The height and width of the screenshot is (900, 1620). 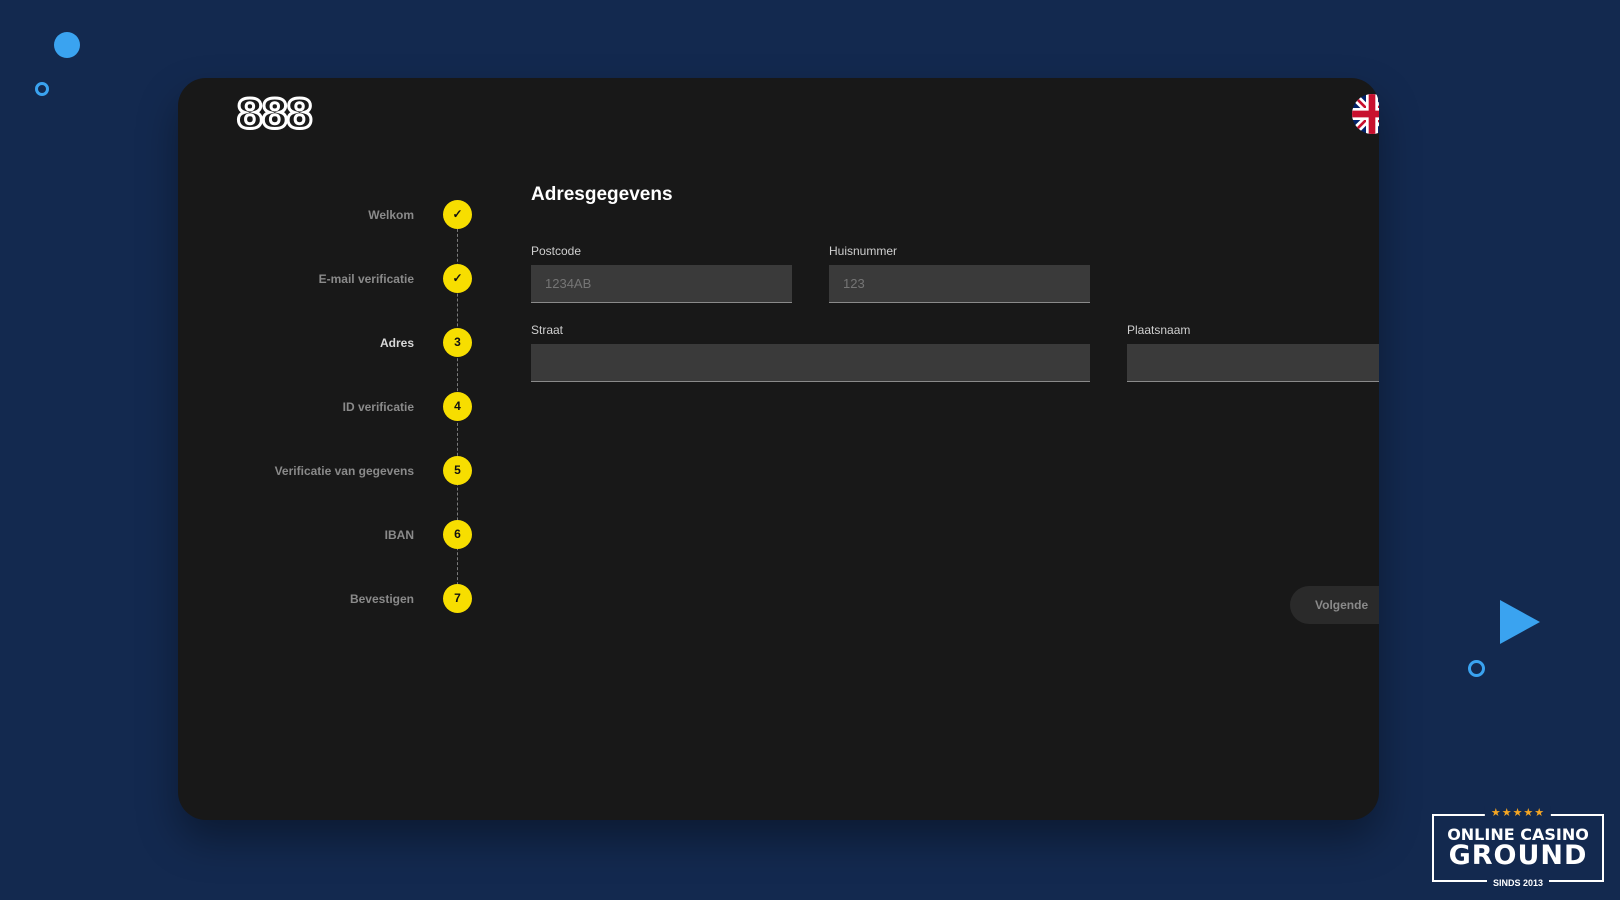 What do you see at coordinates (366, 279) in the screenshot?
I see `step-label: E-mail verificatie` at bounding box center [366, 279].